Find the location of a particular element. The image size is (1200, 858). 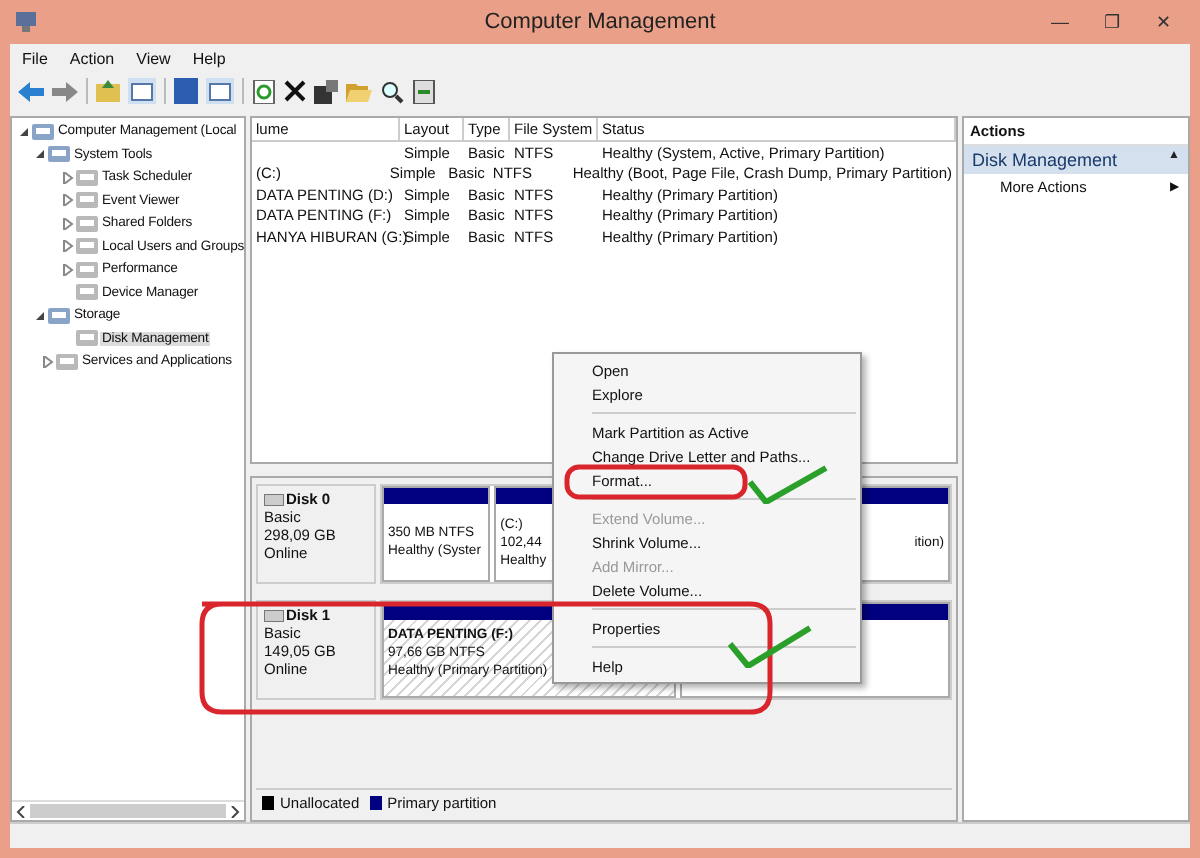

delete-icon is located at coordinates (295, 91).